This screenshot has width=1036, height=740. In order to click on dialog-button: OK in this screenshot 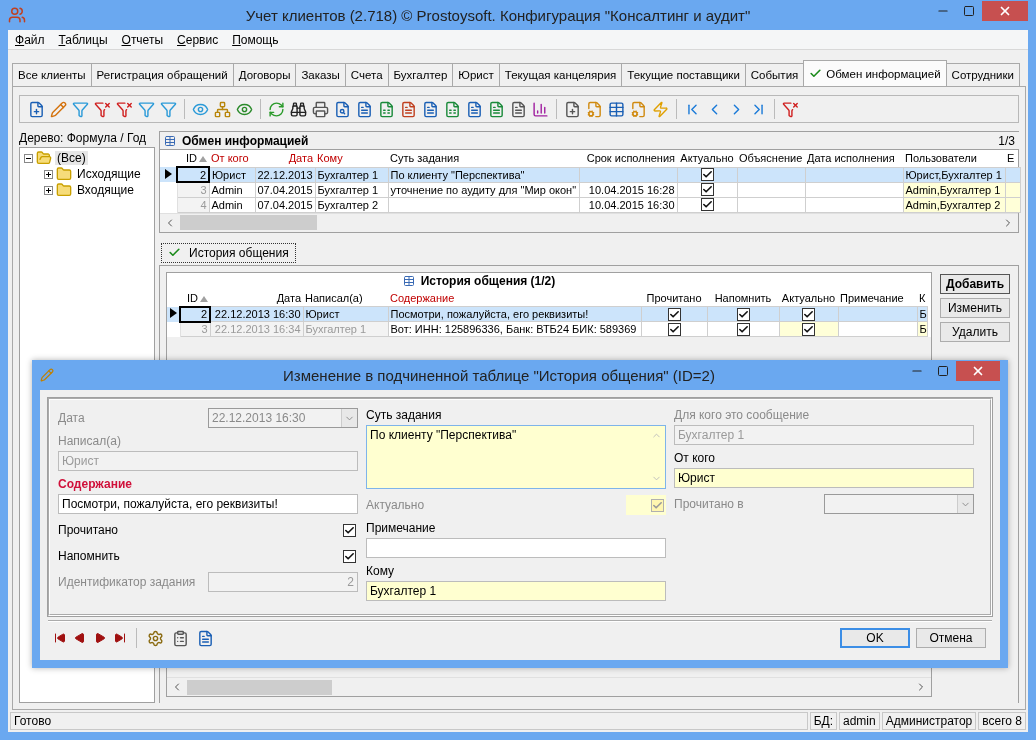, I will do `click(875, 638)`.